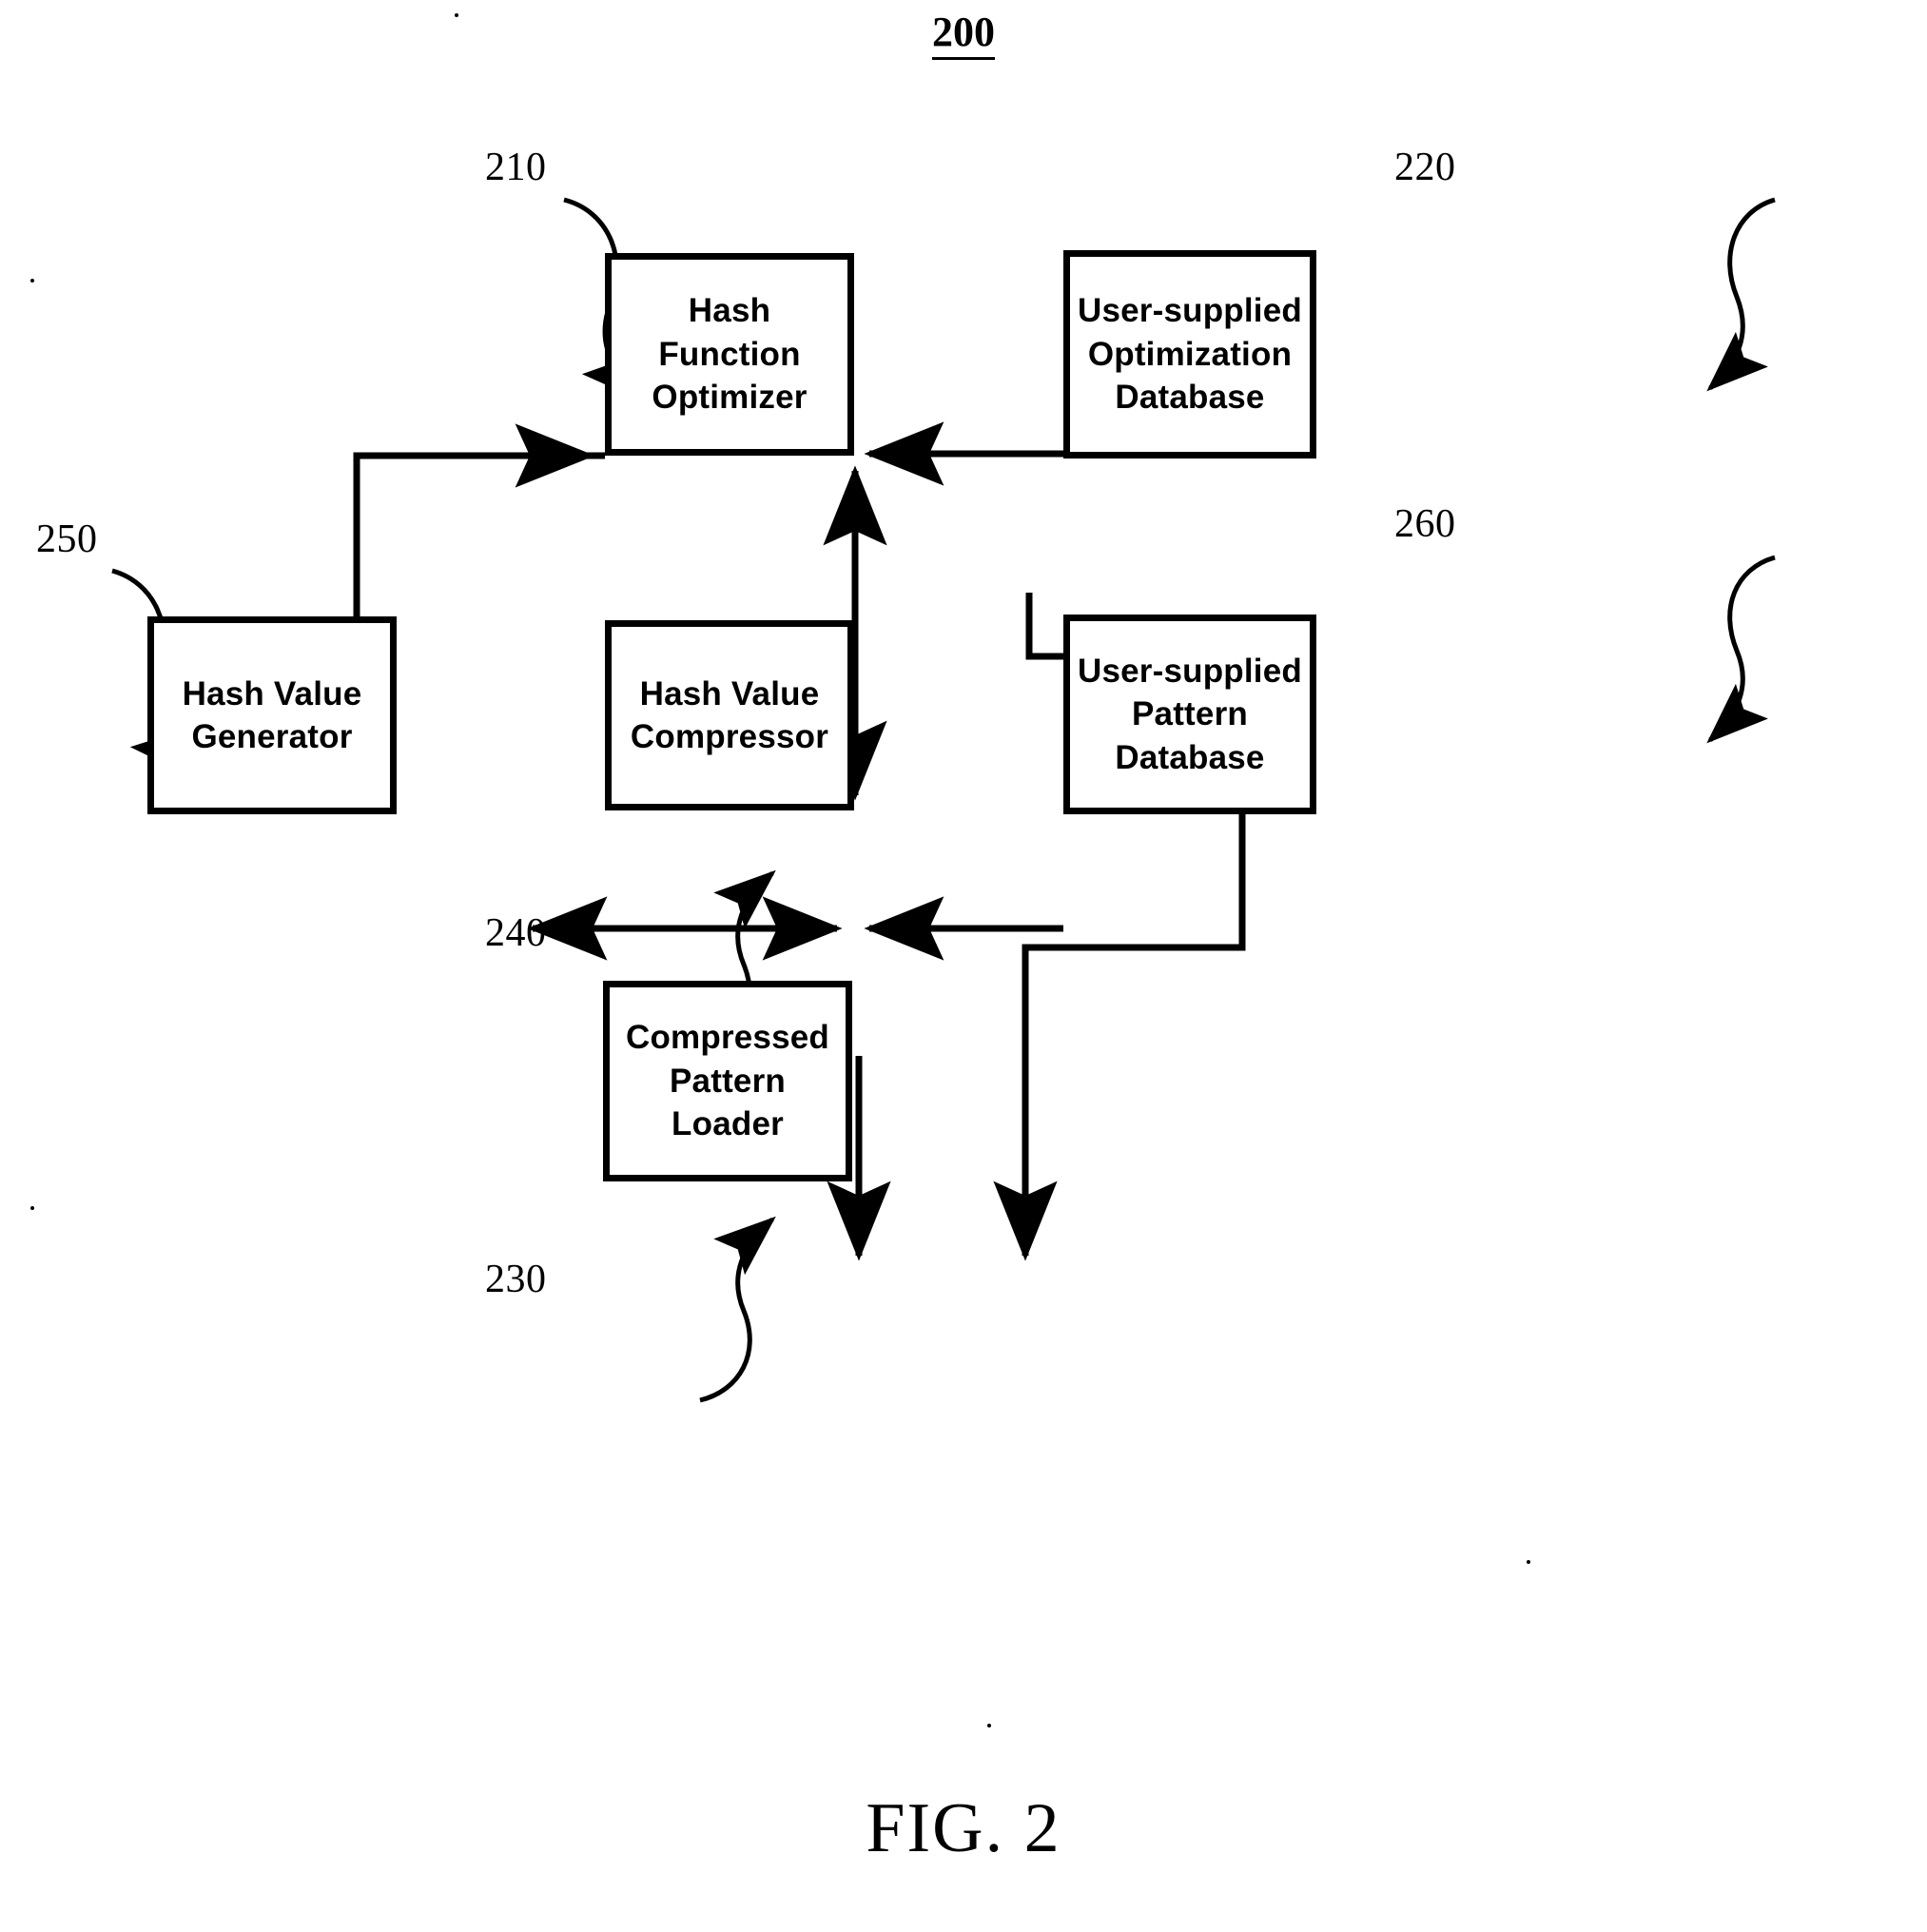 Image resolution: width=1927 pixels, height=1932 pixels. I want to click on block-hash-value-generator: Hash Value Generator, so click(272, 715).